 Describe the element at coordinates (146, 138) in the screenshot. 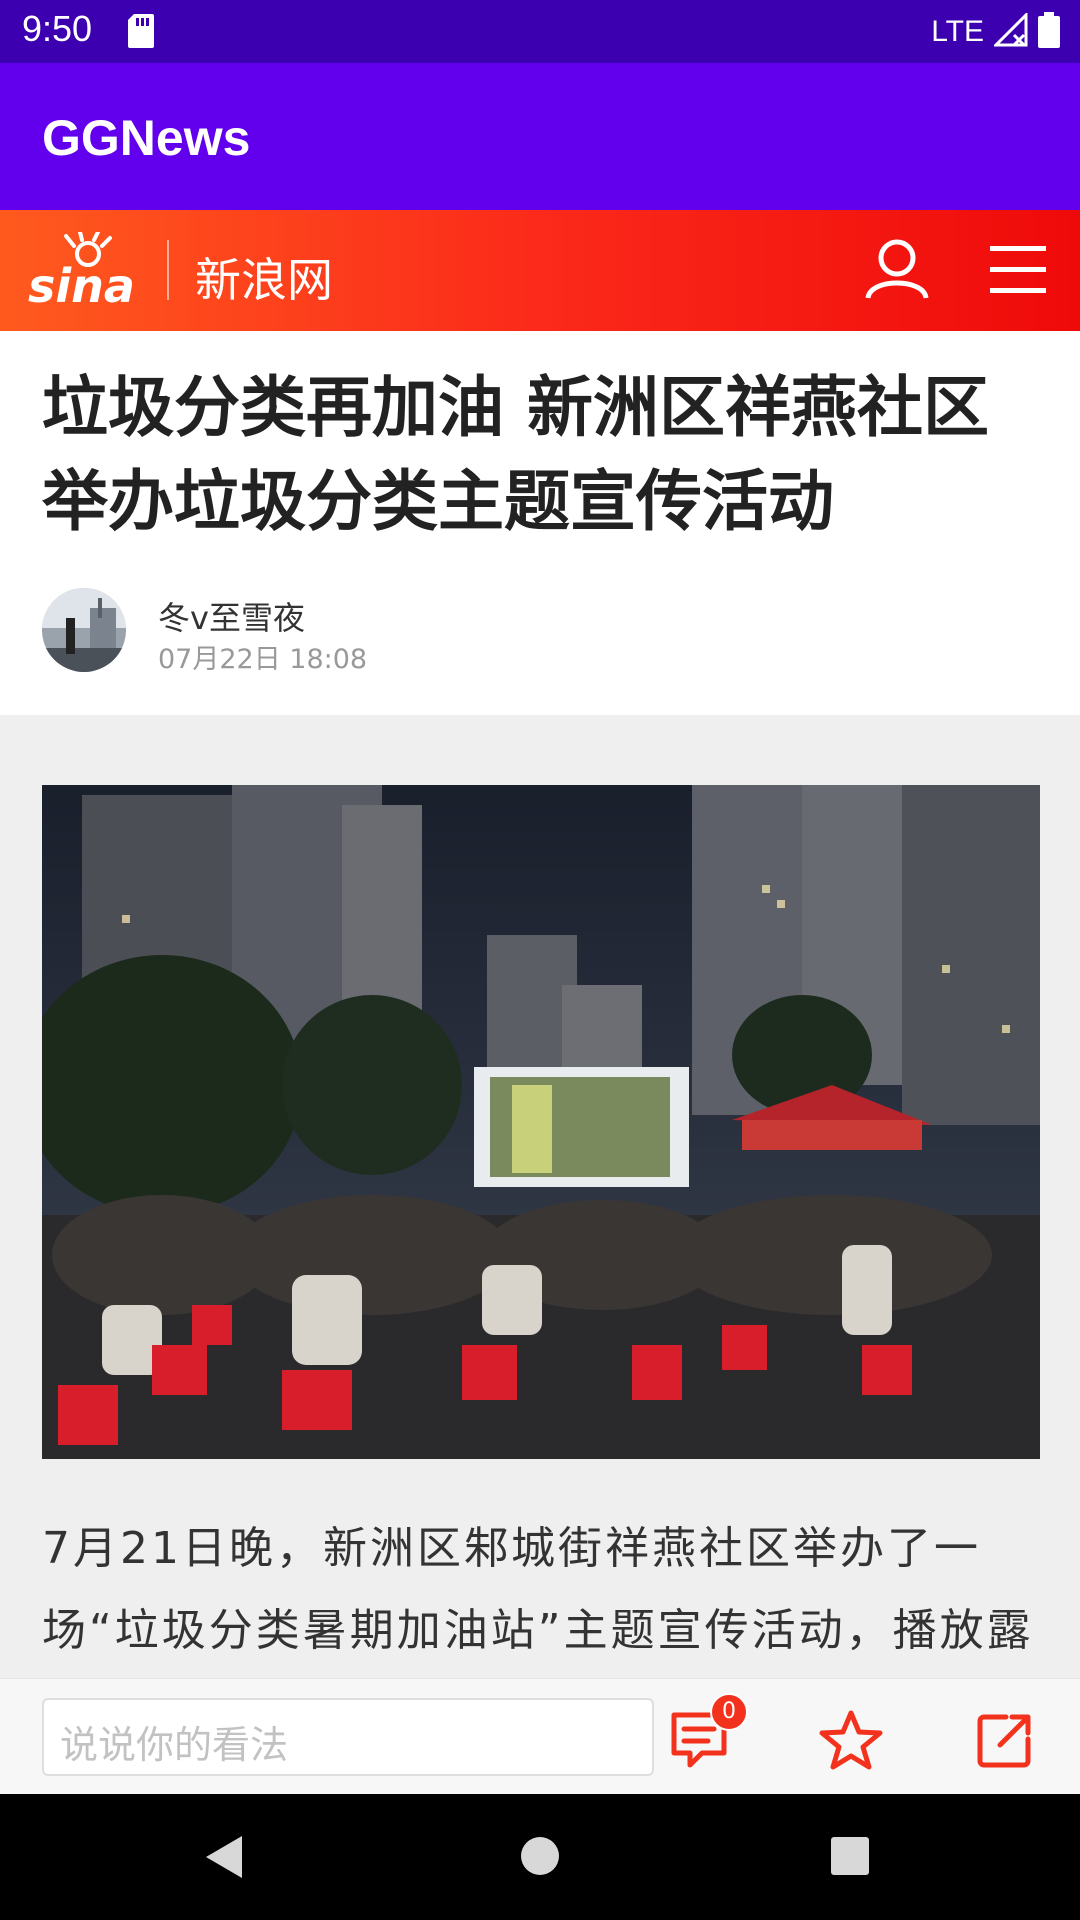

I see `app-title: GGNews` at that location.